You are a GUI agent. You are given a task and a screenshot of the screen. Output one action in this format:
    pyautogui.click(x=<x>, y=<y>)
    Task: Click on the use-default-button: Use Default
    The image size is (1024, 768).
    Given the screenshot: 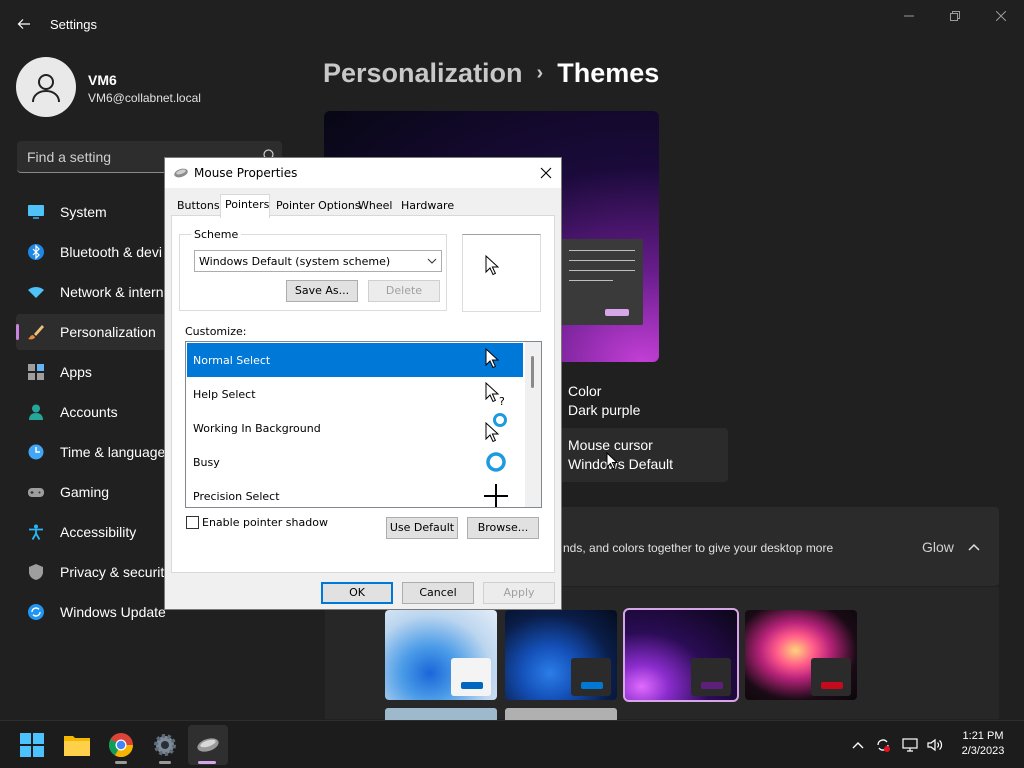 What is the action you would take?
    pyautogui.click(x=422, y=528)
    